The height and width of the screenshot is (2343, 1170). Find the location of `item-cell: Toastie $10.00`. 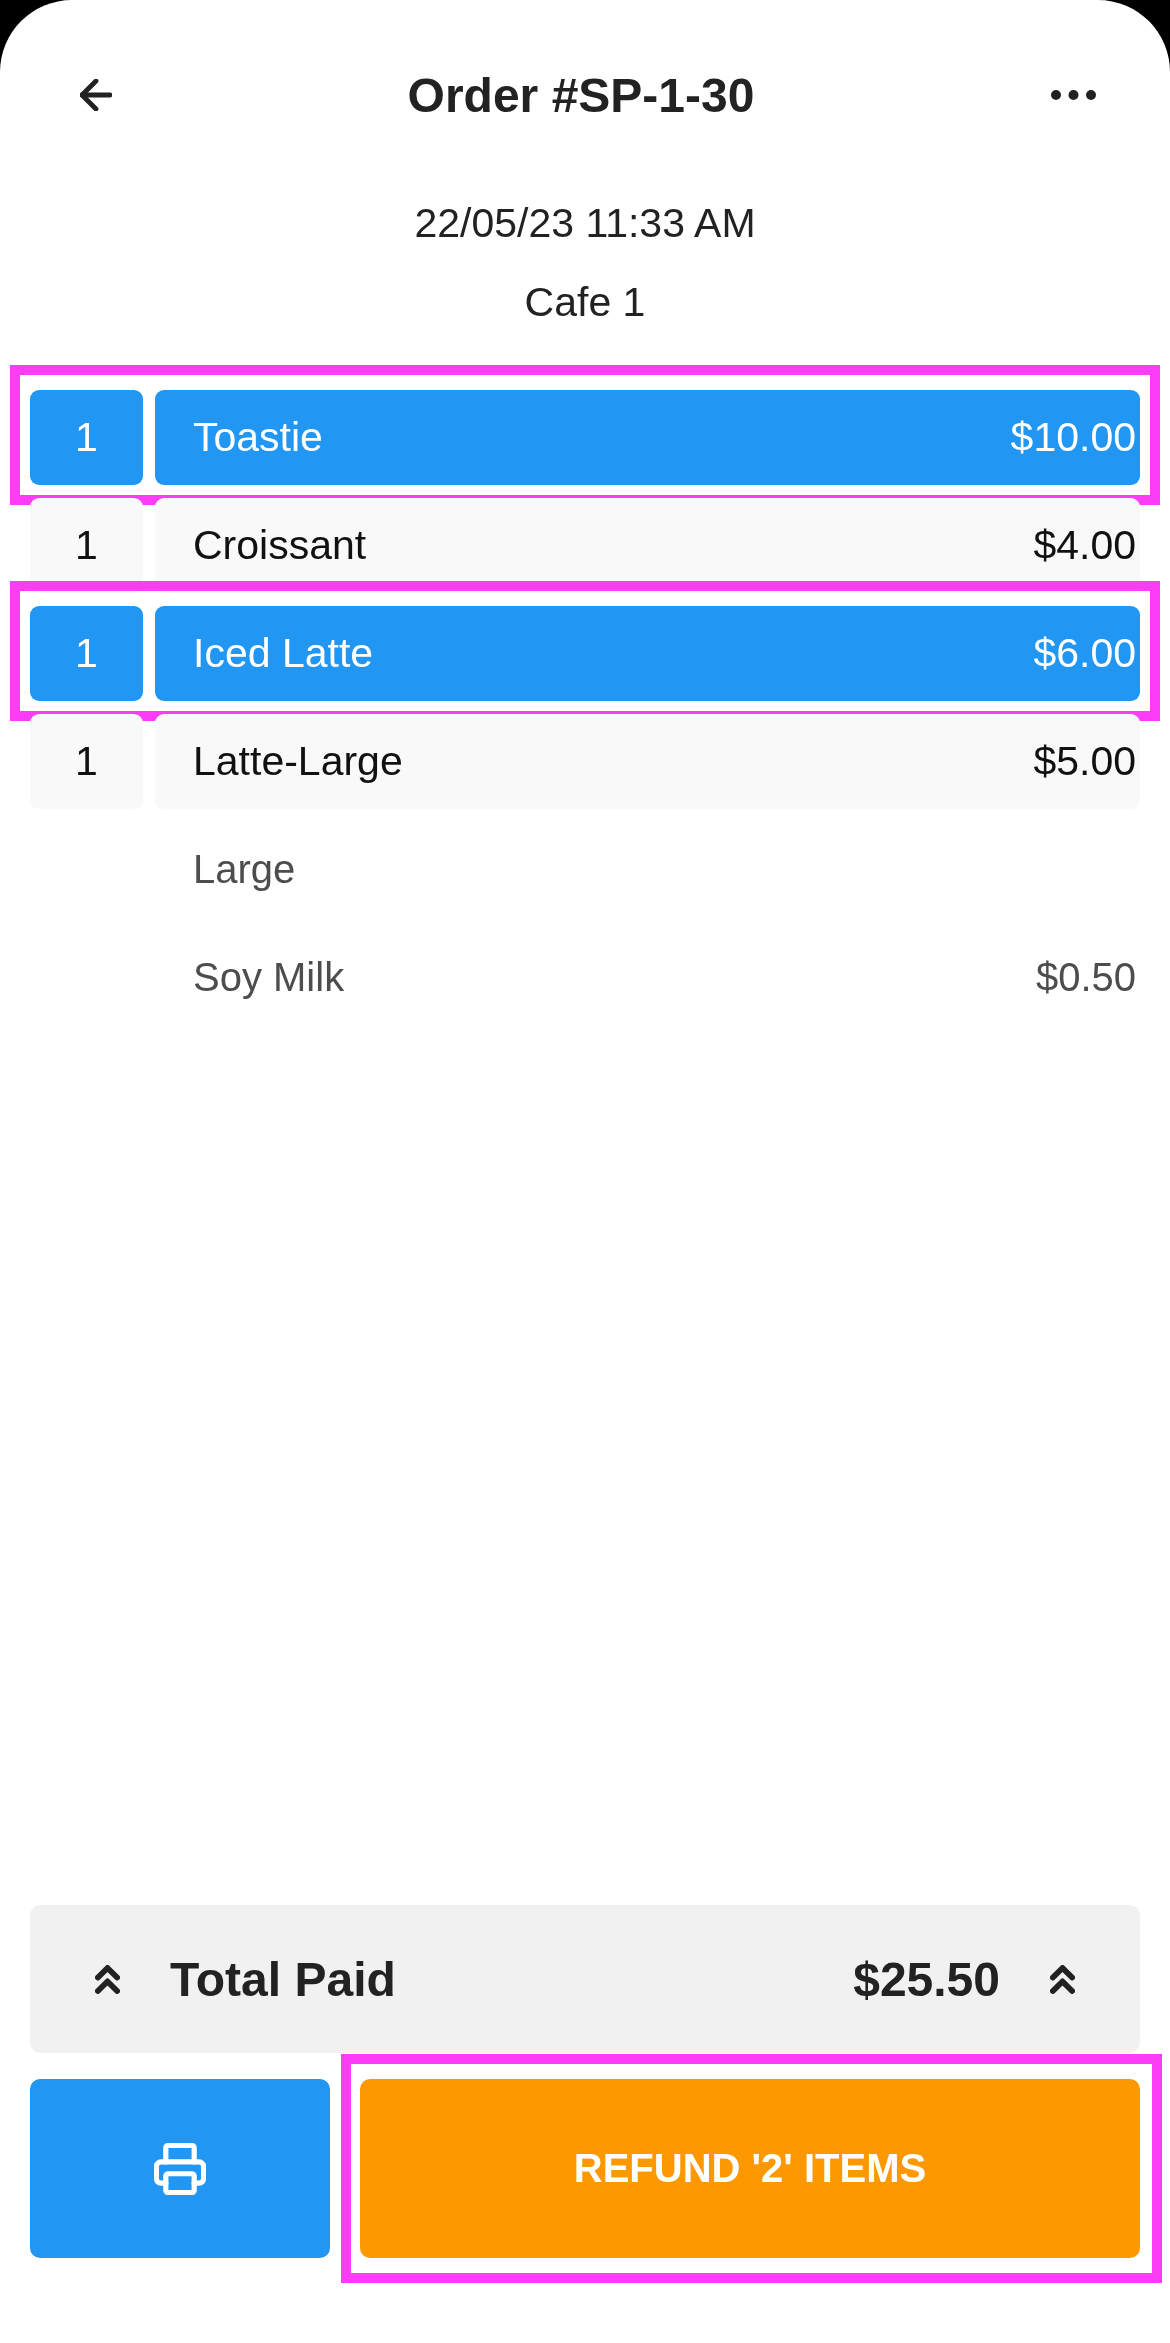

item-cell: Toastie $10.00 is located at coordinates (647, 437).